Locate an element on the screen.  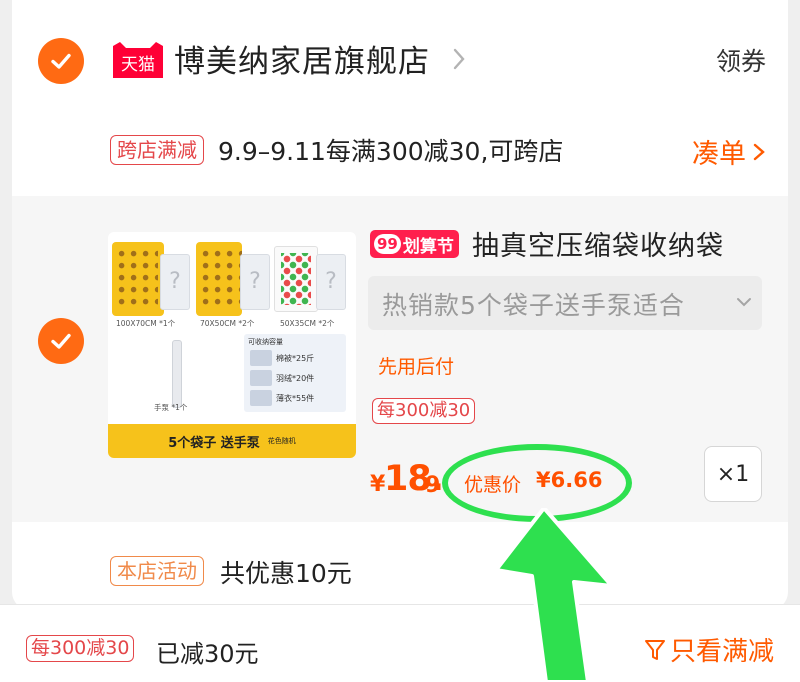
quilt-icon is located at coordinates (261, 358).